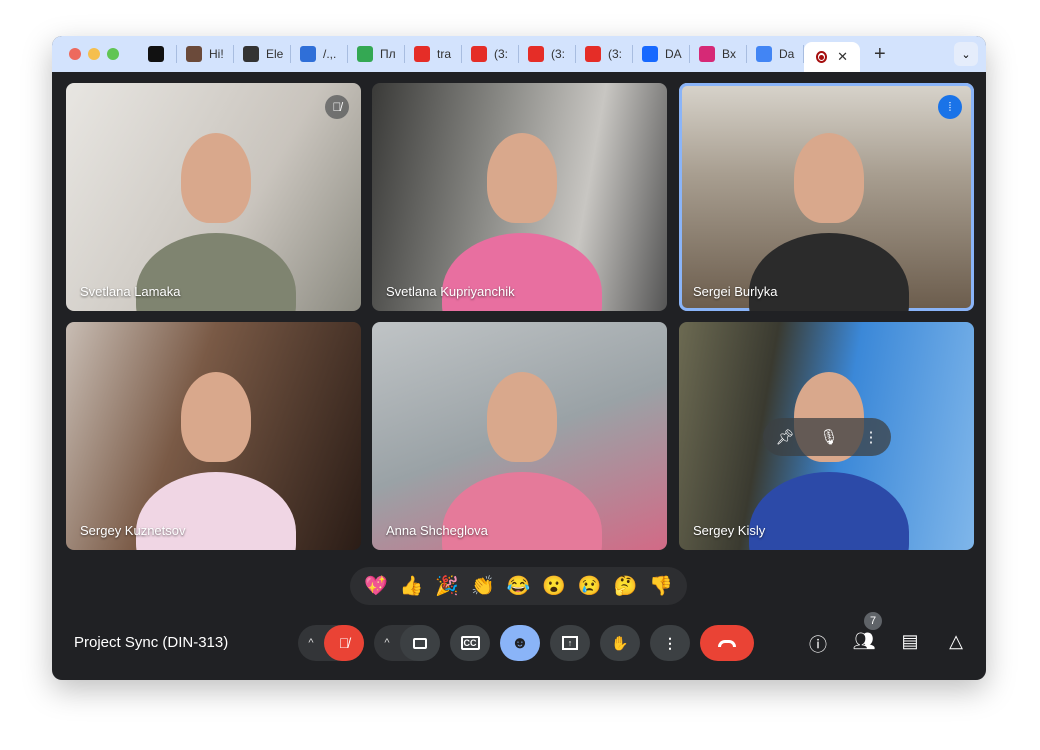 The image size is (1040, 750). What do you see at coordinates (387, 643) in the screenshot?
I see `video-options-button: ^` at bounding box center [387, 643].